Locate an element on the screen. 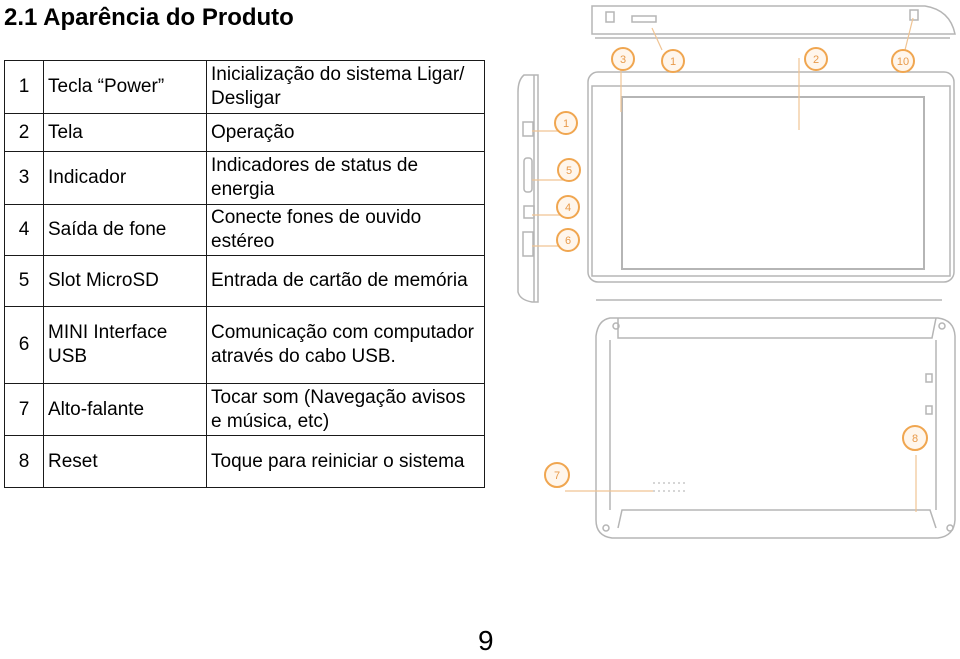  callout-marker: 4 is located at coordinates (568, 207).